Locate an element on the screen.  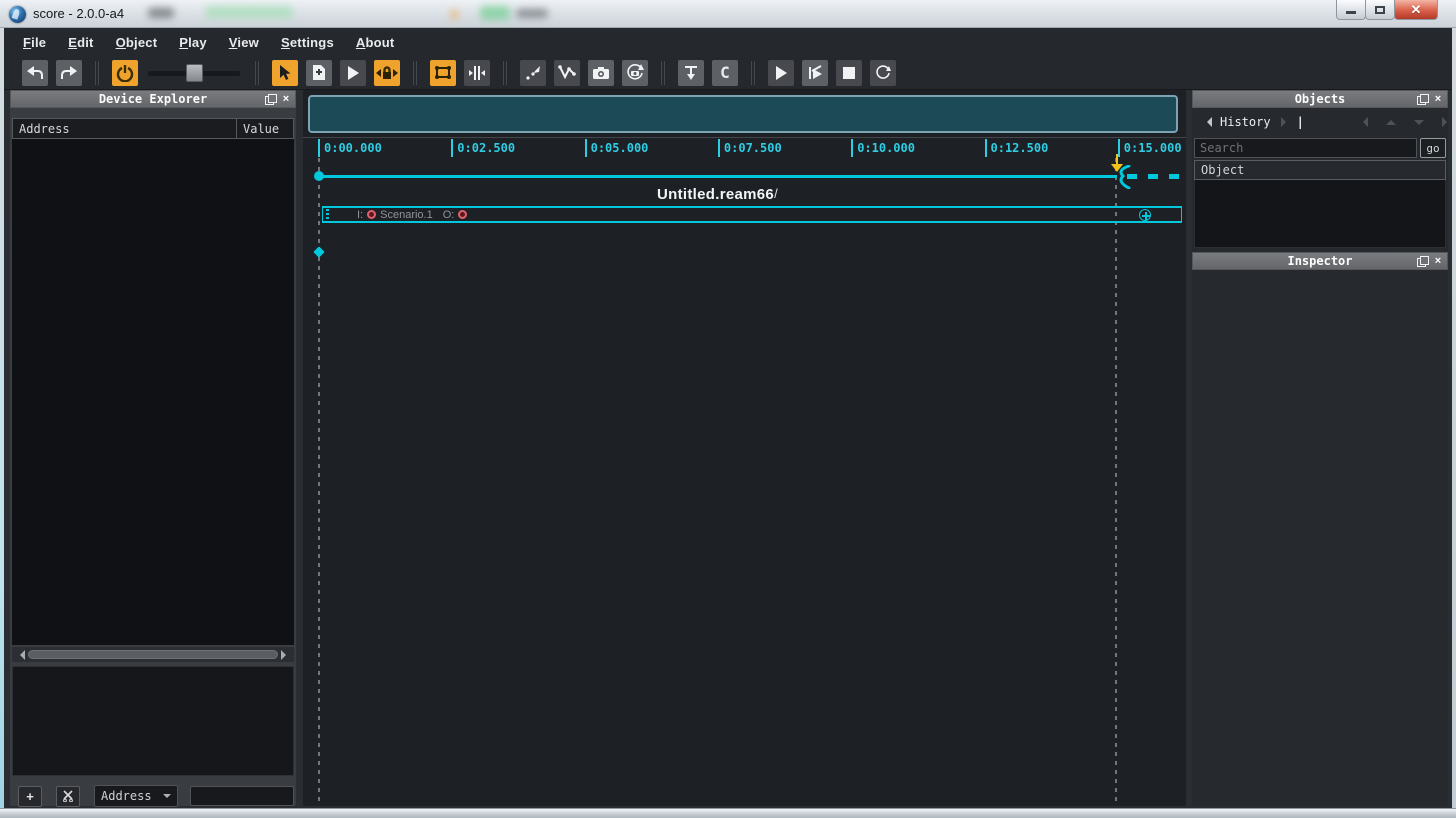
minimize-button is located at coordinates (1351, 10).